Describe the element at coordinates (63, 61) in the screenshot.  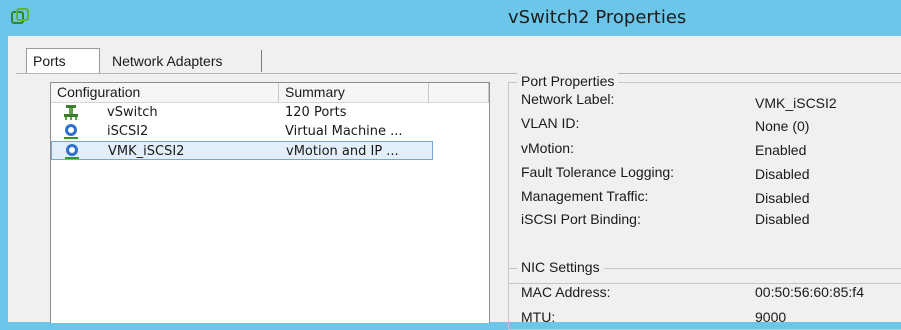
I see `tab-ports: Ports` at that location.